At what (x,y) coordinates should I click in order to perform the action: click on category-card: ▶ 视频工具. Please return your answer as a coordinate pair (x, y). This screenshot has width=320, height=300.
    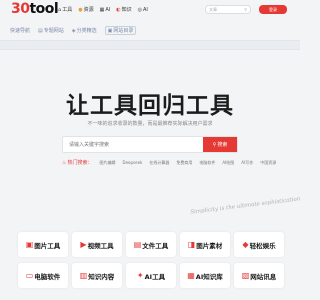
    Looking at the image, I should click on (97, 244).